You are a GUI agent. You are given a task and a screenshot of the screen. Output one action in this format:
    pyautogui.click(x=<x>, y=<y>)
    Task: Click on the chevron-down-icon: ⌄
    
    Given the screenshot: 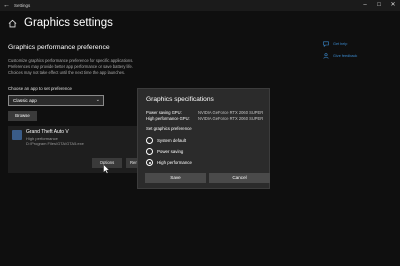 What is the action you would take?
    pyautogui.click(x=97, y=100)
    